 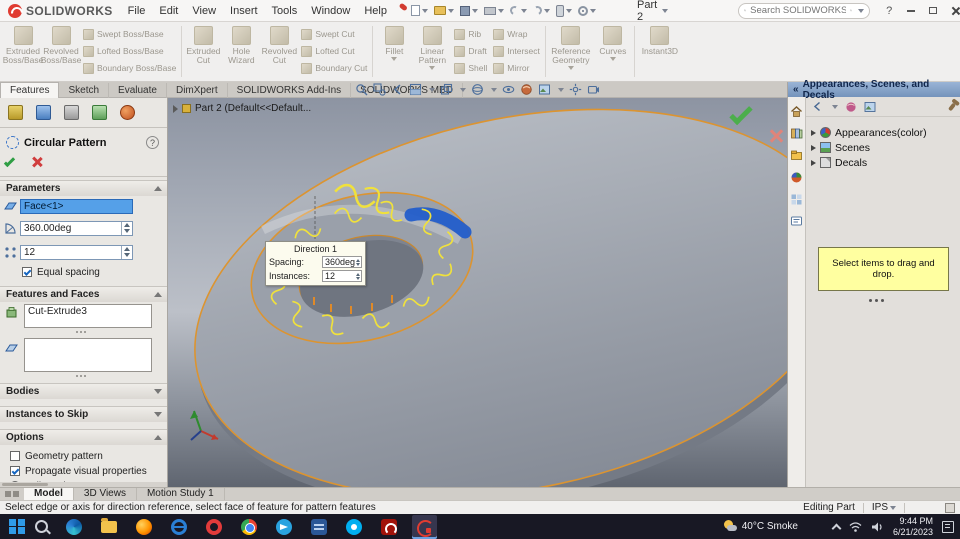 What do you see at coordinates (49, 494) in the screenshot?
I see `tab-model: Model` at bounding box center [49, 494].